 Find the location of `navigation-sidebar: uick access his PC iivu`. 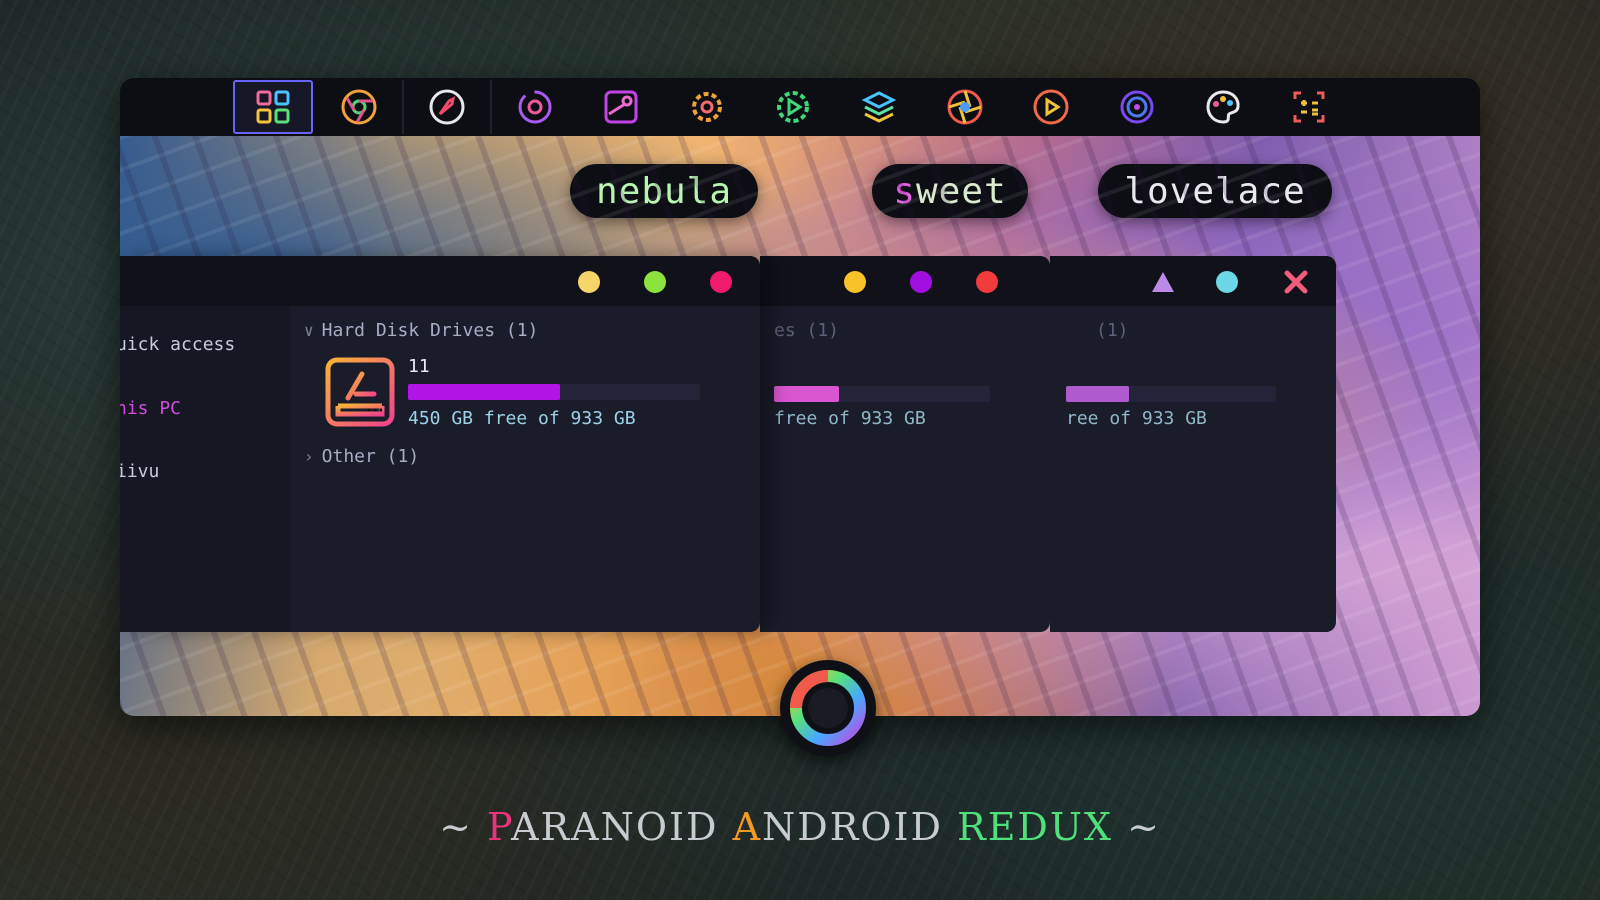

navigation-sidebar: uick access his PC iivu is located at coordinates (205, 469).